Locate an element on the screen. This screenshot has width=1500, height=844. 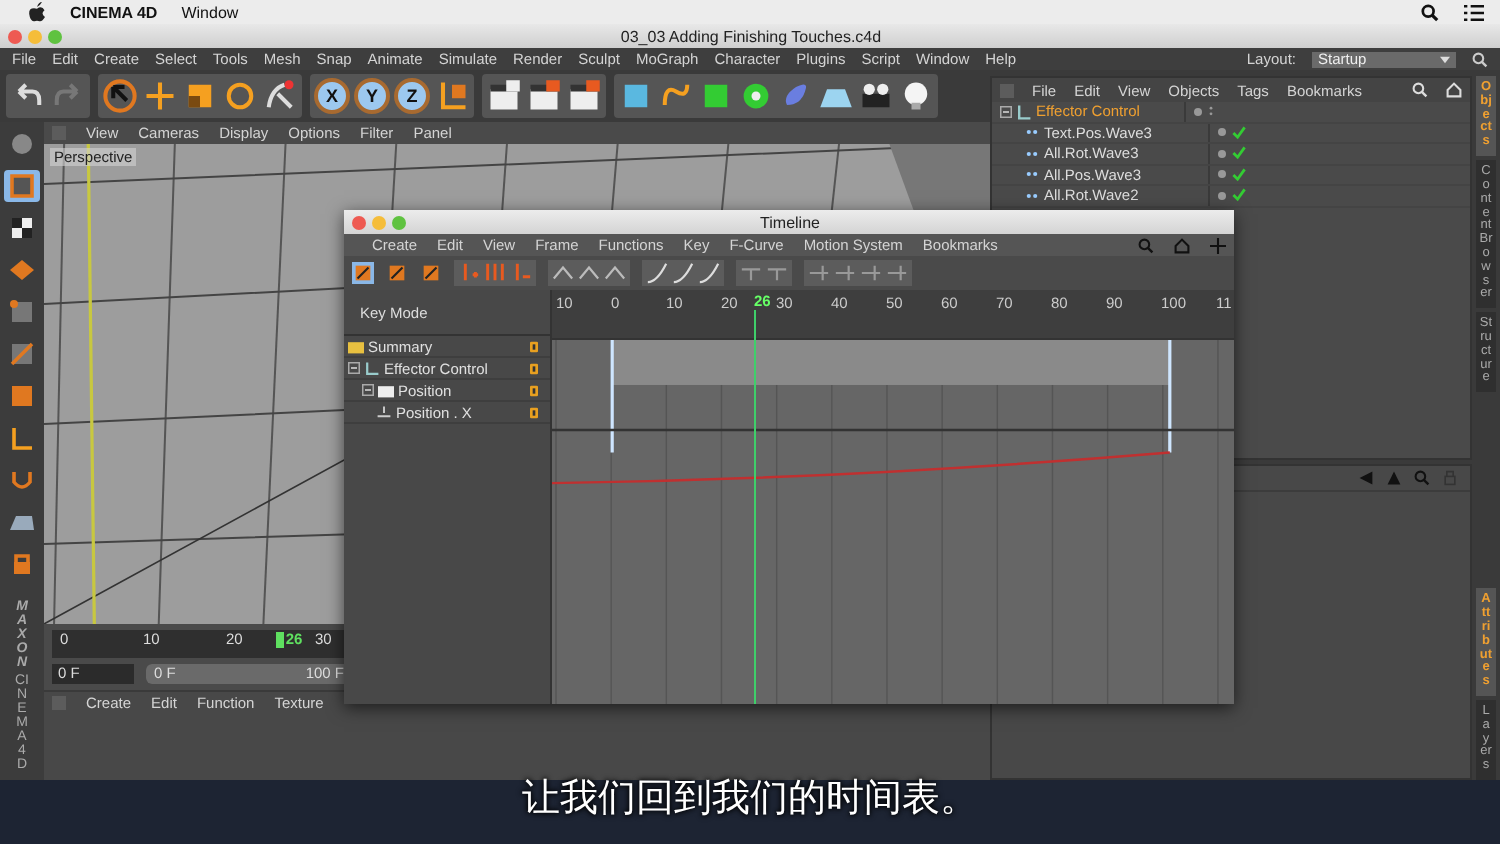
window-title: Timeline is located at coordinates (790, 222).